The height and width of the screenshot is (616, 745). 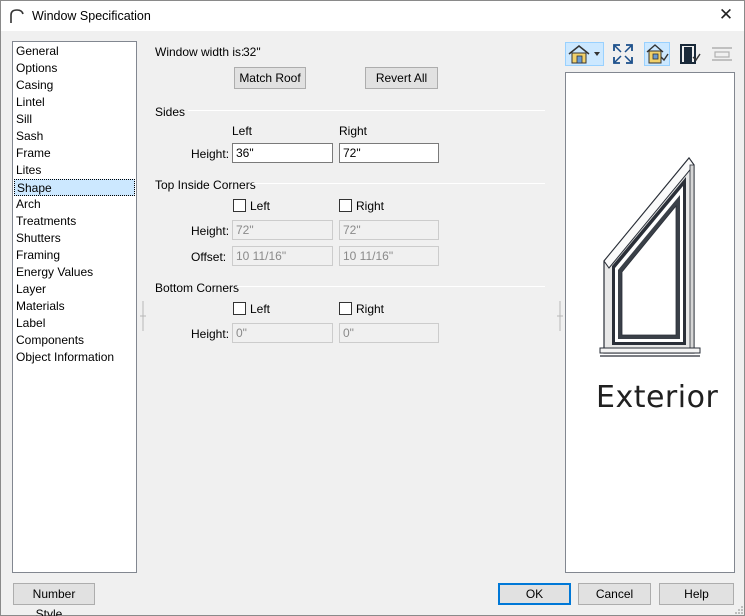 What do you see at coordinates (74, 340) in the screenshot?
I see `sidebar-item-components: Components` at bounding box center [74, 340].